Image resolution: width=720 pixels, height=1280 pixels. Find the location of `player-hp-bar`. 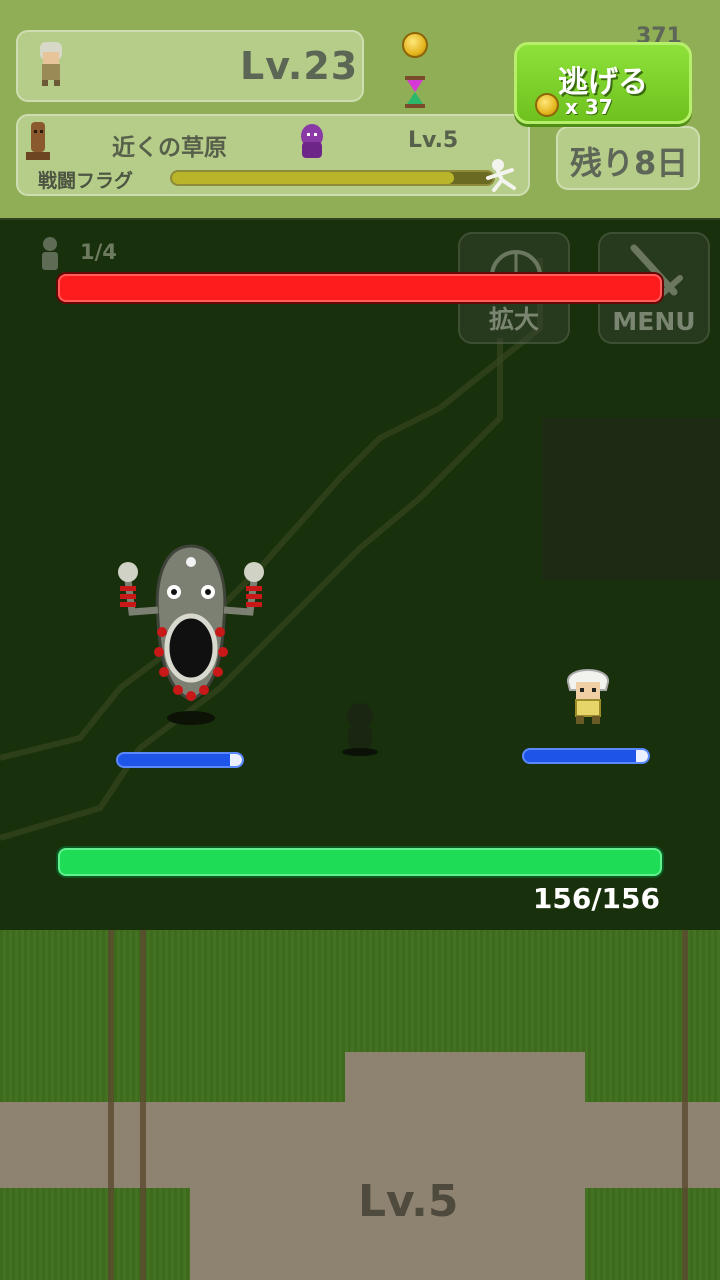

player-hp-bar is located at coordinates (360, 862).